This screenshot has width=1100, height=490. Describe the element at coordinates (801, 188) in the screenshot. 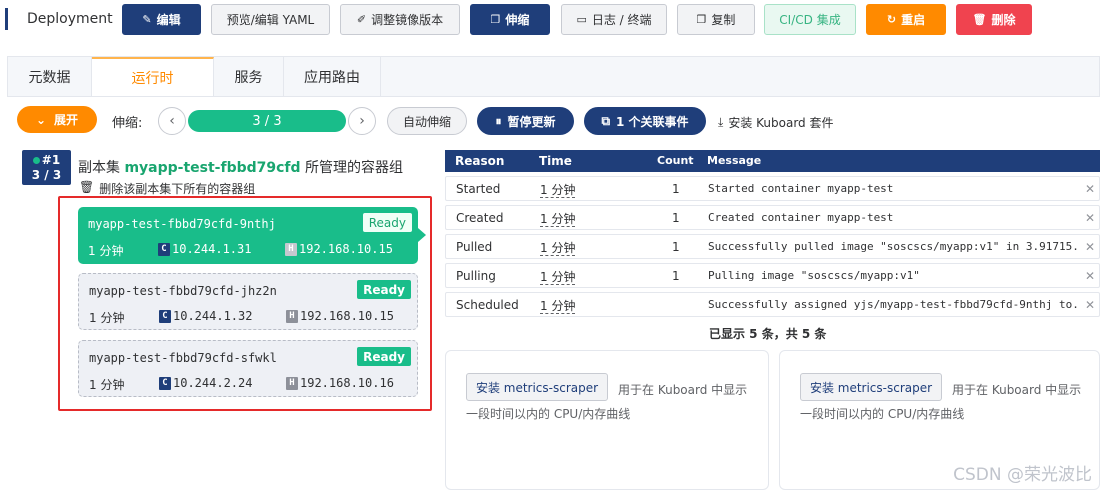

I see `event-message: Started container myapp-test` at that location.